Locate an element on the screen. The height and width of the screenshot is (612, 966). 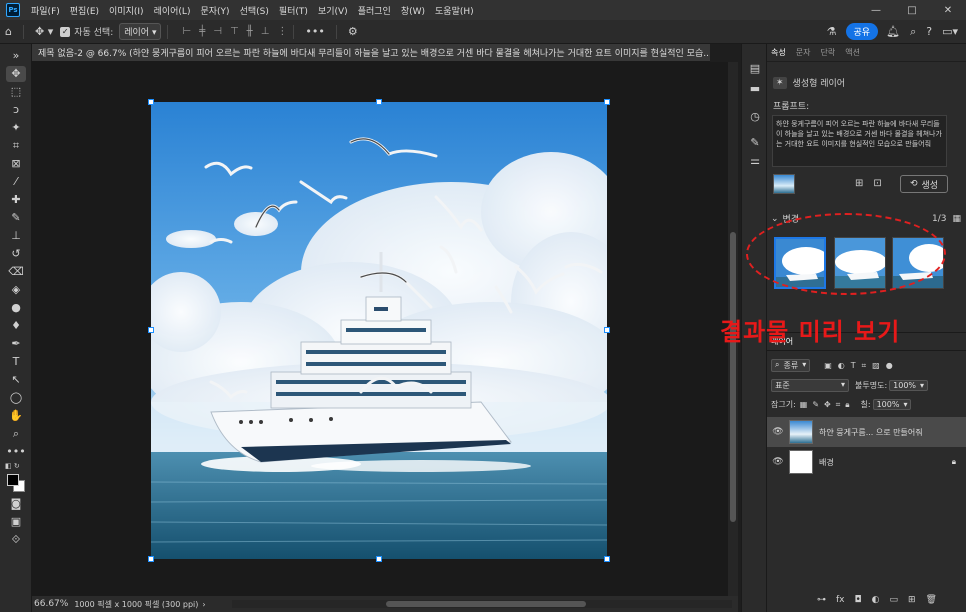
align-bottom-icon: ⊥ is located at coordinates (265, 31).